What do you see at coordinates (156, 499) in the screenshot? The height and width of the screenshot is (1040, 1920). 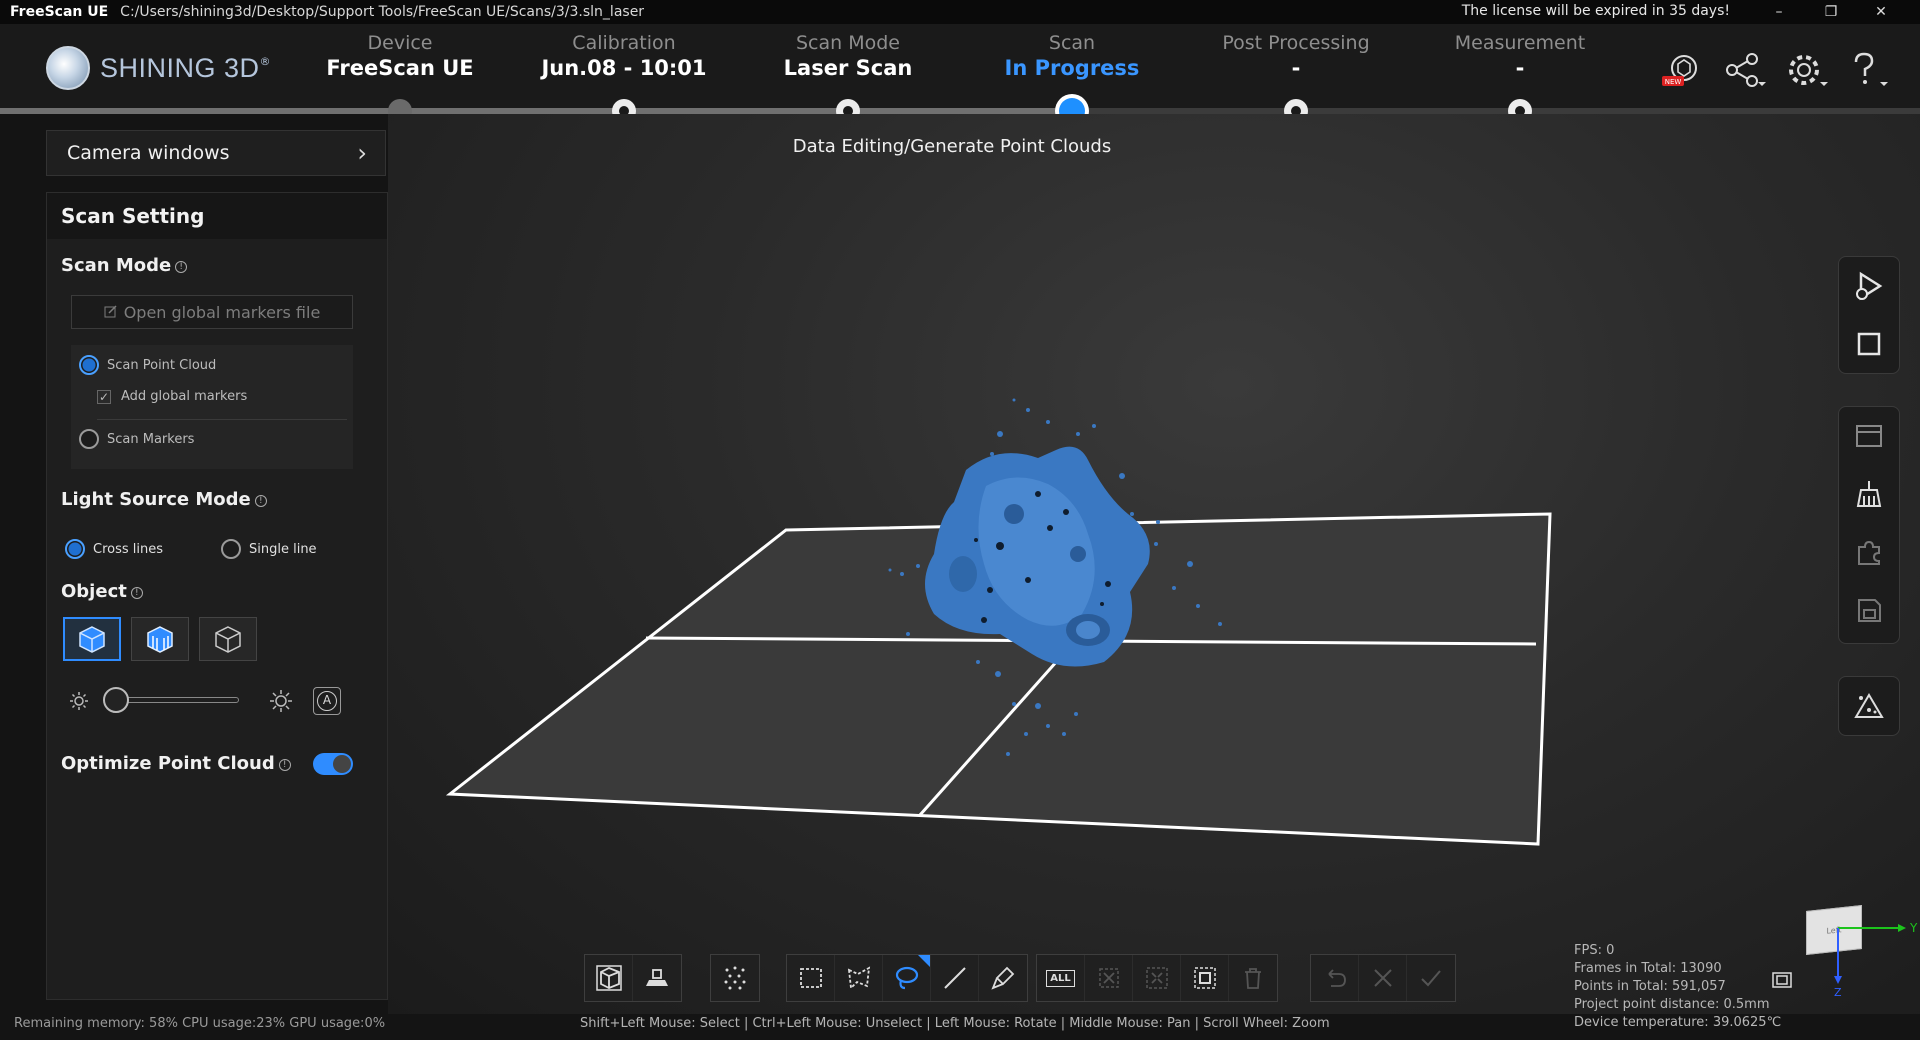 I see `light-source-title: Light Source Mode` at bounding box center [156, 499].